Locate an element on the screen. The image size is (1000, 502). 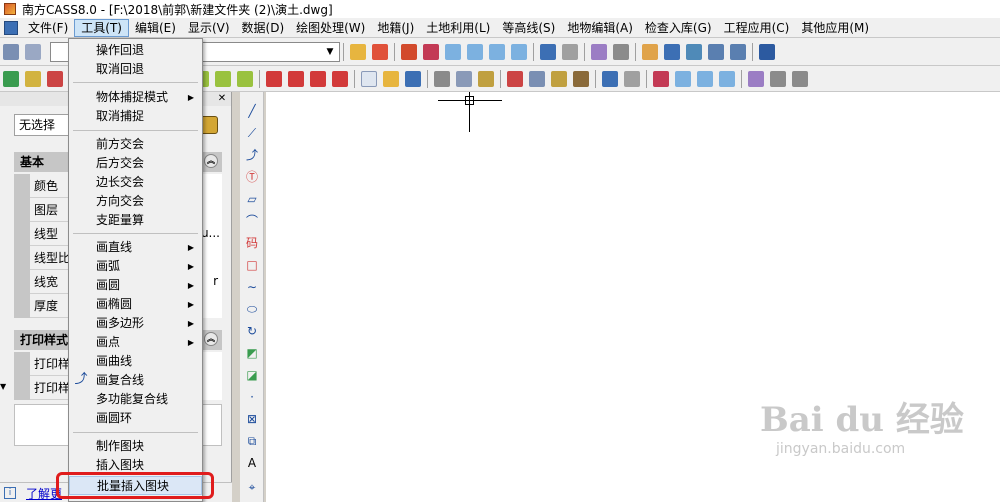
survey-icon is located at coordinates (11, 78).